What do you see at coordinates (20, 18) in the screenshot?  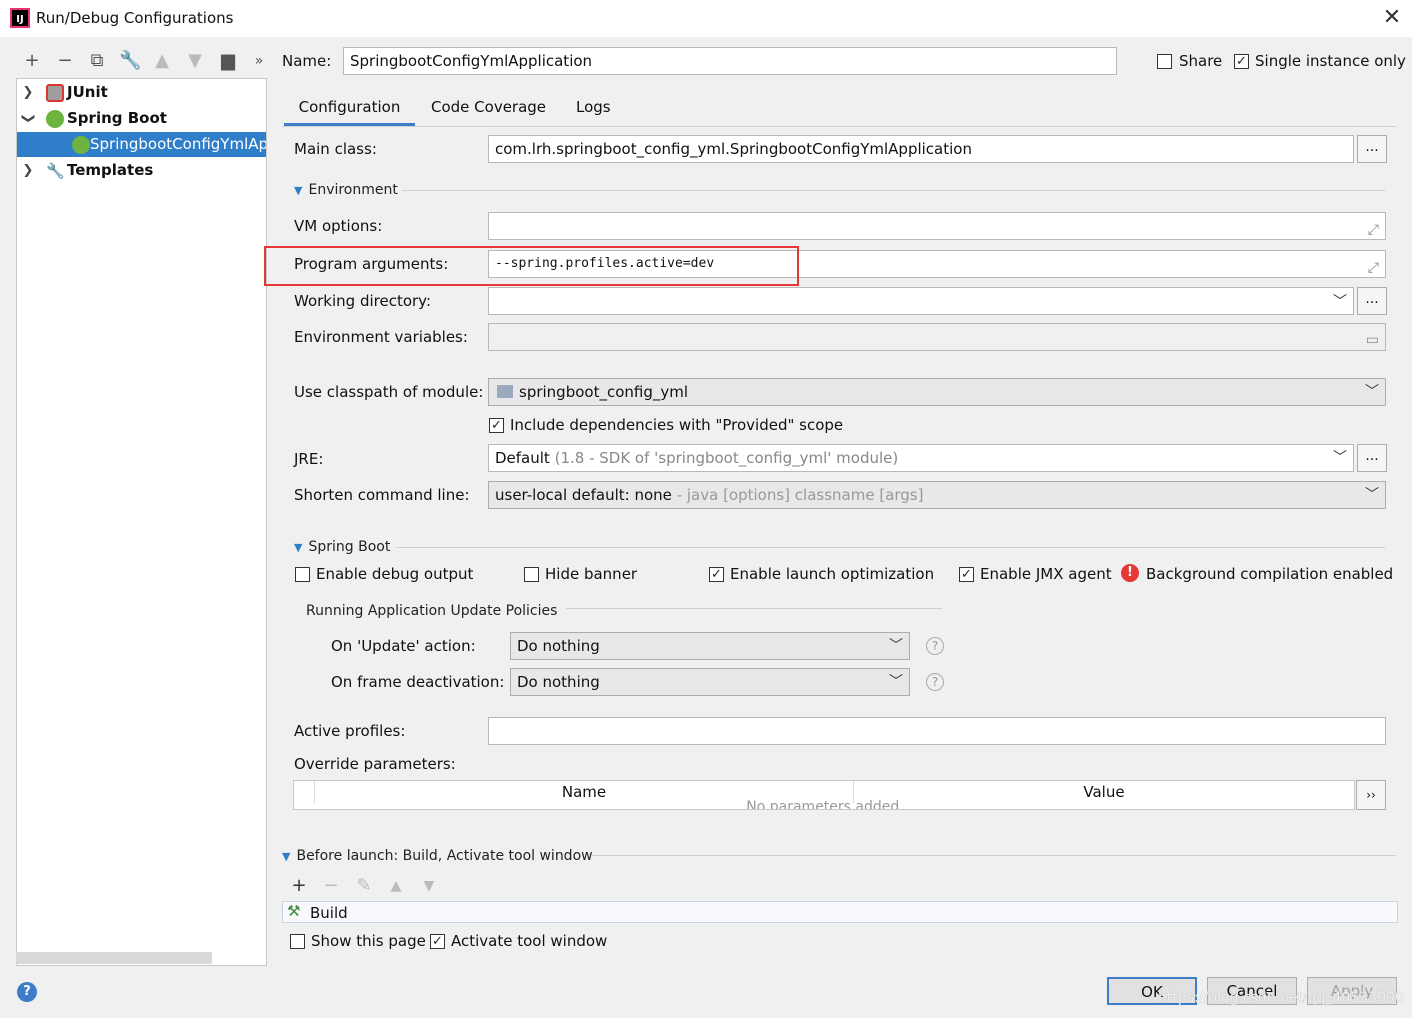 I see `intellij-logo-icon: IJ` at bounding box center [20, 18].